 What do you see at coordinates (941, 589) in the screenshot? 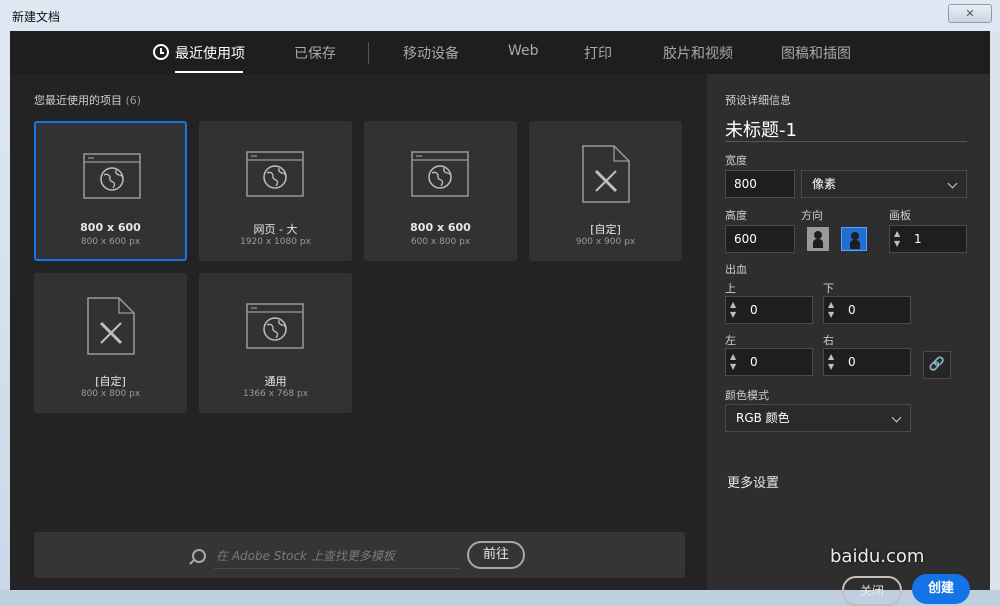
I see `create-button: 创建` at bounding box center [941, 589].